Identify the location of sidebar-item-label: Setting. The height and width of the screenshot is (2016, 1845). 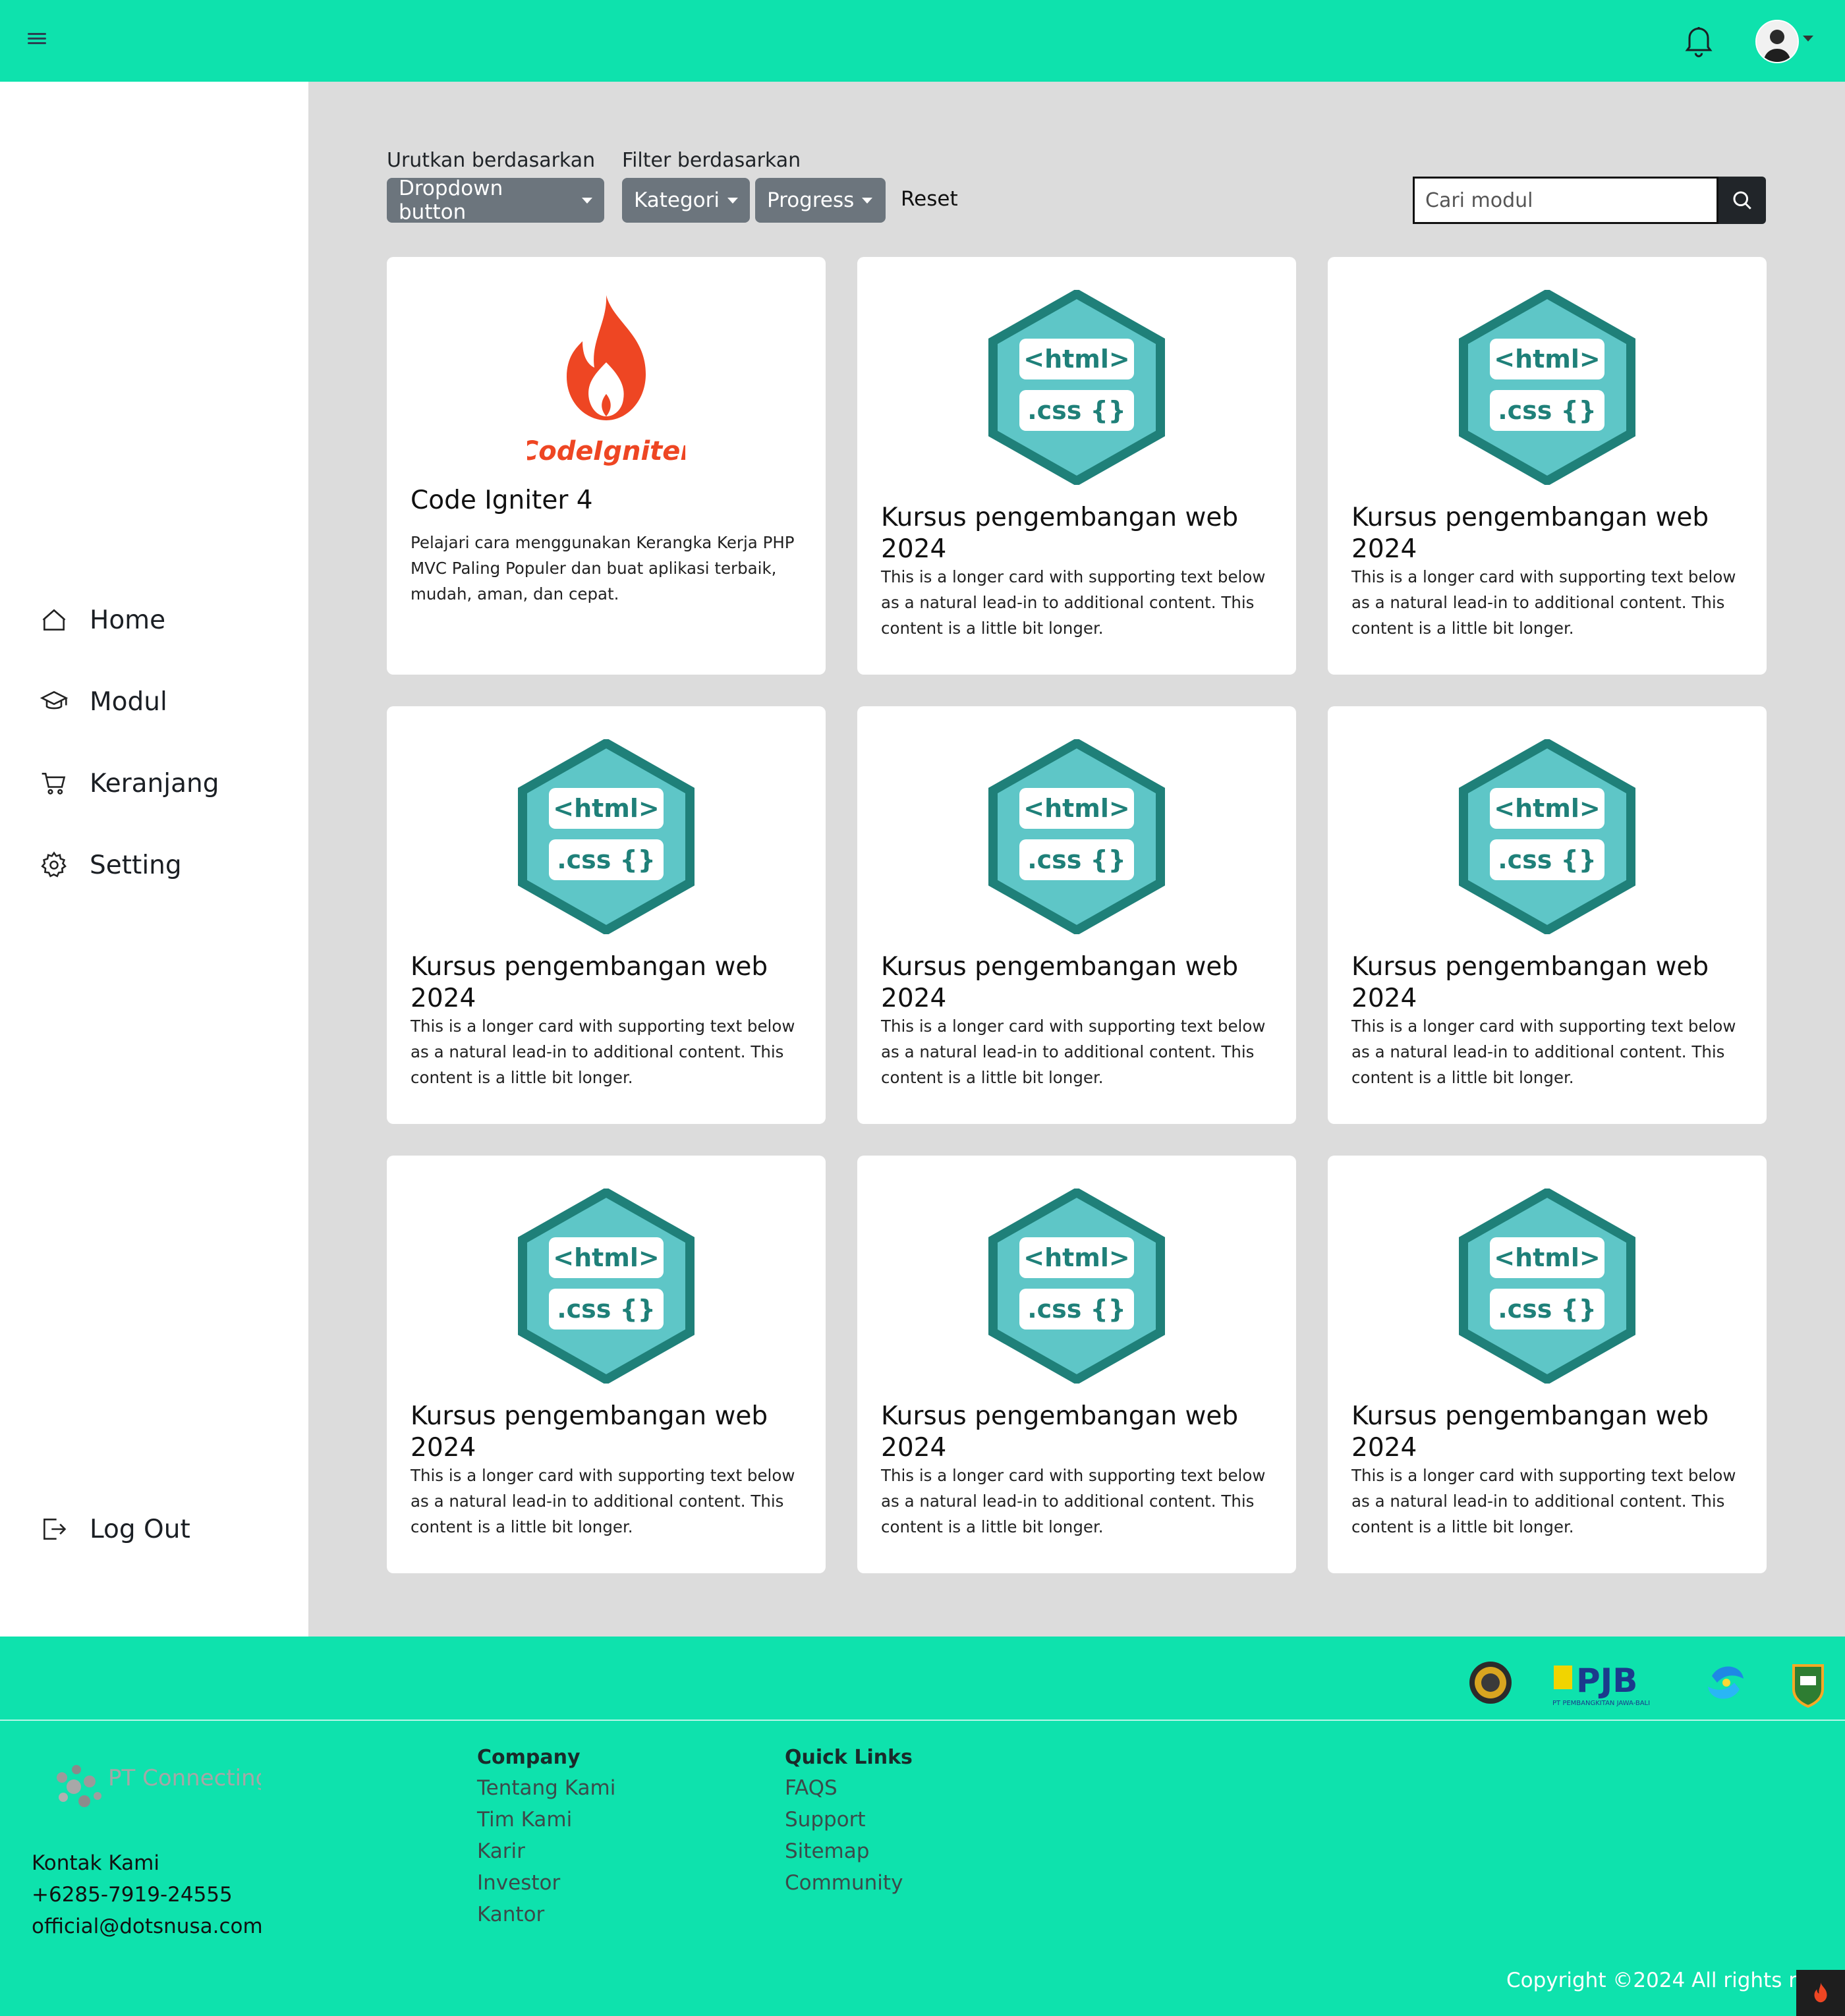
(136, 865).